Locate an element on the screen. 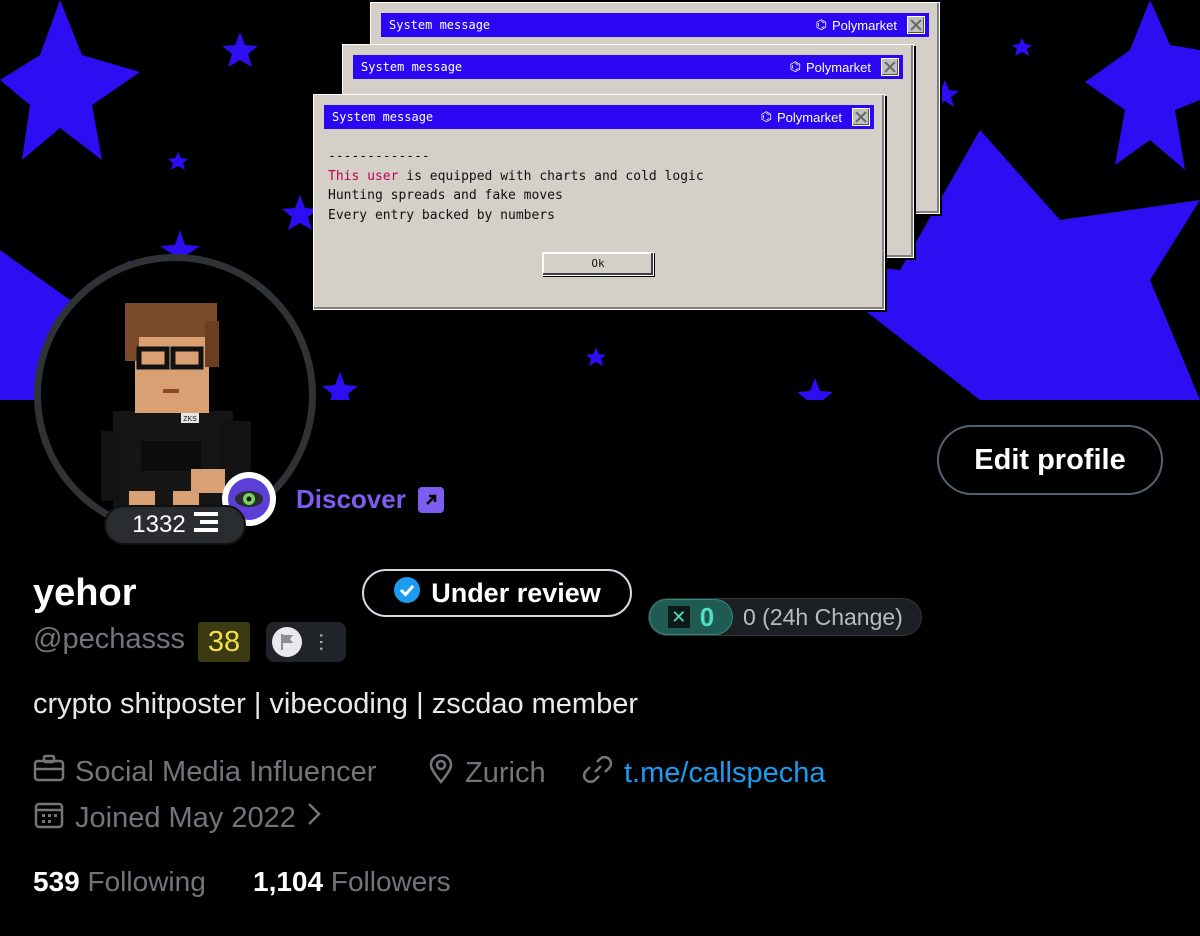 This screenshot has height=936, width=1200. edit-profile-button: Edit profile is located at coordinates (1050, 460).